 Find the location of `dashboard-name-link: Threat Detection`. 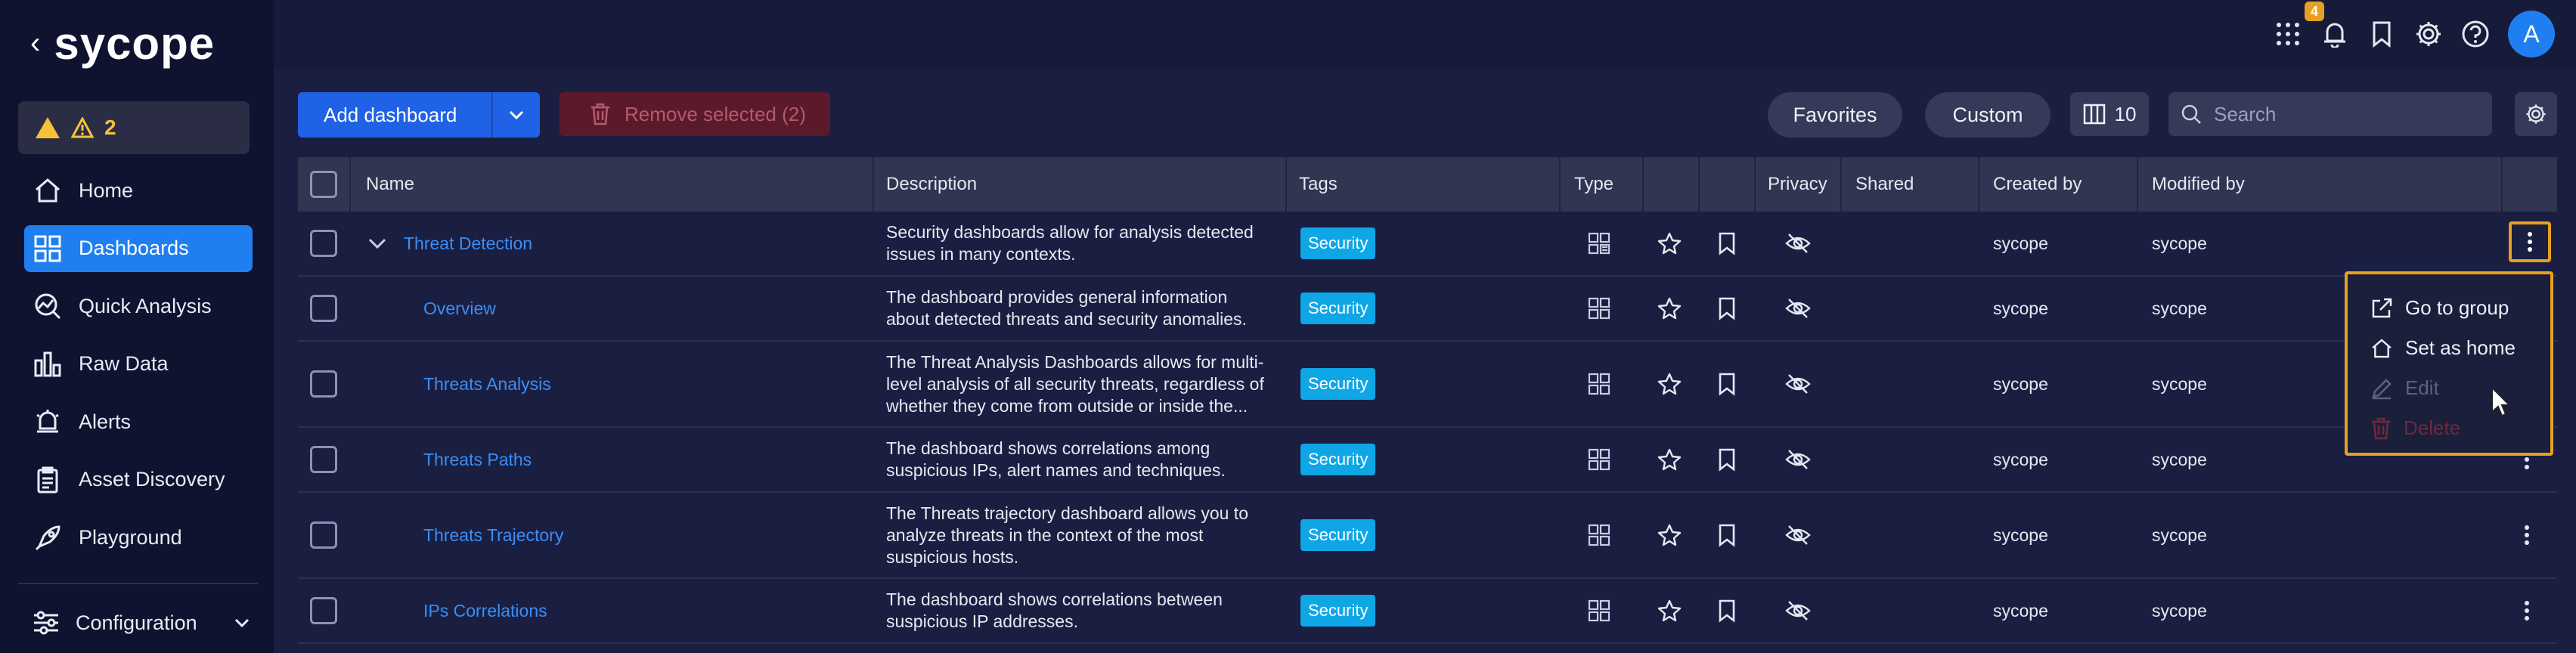

dashboard-name-link: Threat Detection is located at coordinates (468, 244).